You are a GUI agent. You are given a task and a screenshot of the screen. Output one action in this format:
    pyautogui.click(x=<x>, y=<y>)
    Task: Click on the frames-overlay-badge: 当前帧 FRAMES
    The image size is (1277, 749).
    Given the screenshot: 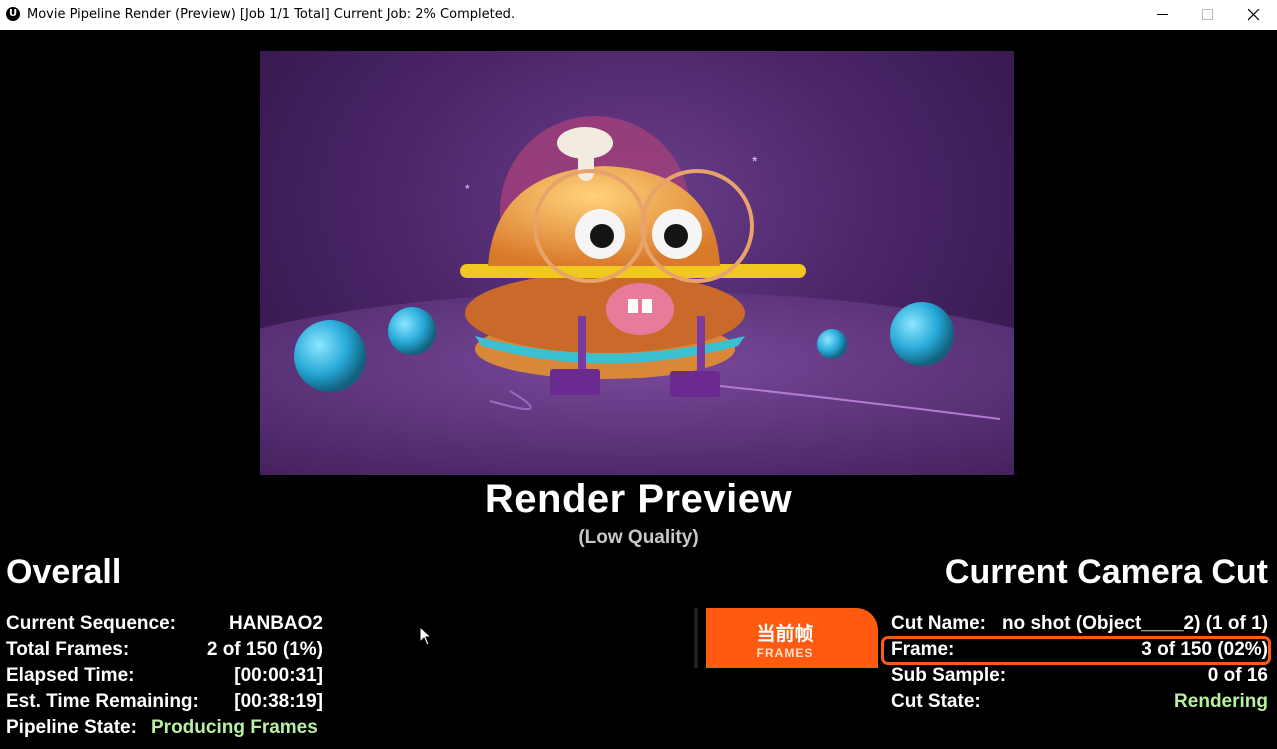 What is the action you would take?
    pyautogui.click(x=792, y=638)
    